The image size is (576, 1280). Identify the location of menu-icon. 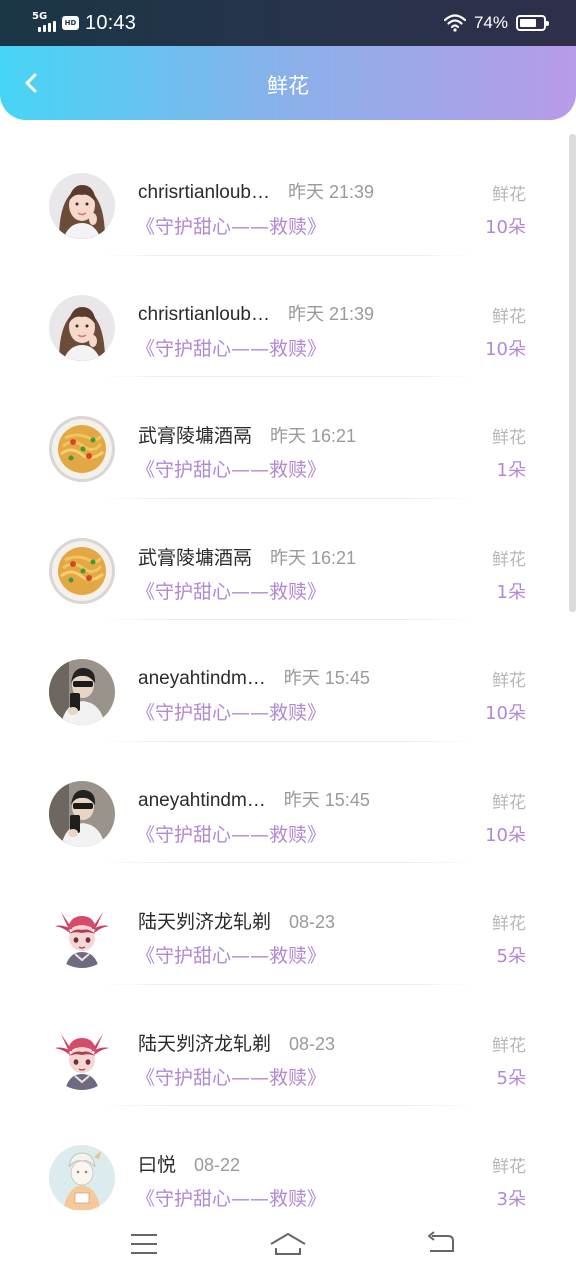
(144, 1244).